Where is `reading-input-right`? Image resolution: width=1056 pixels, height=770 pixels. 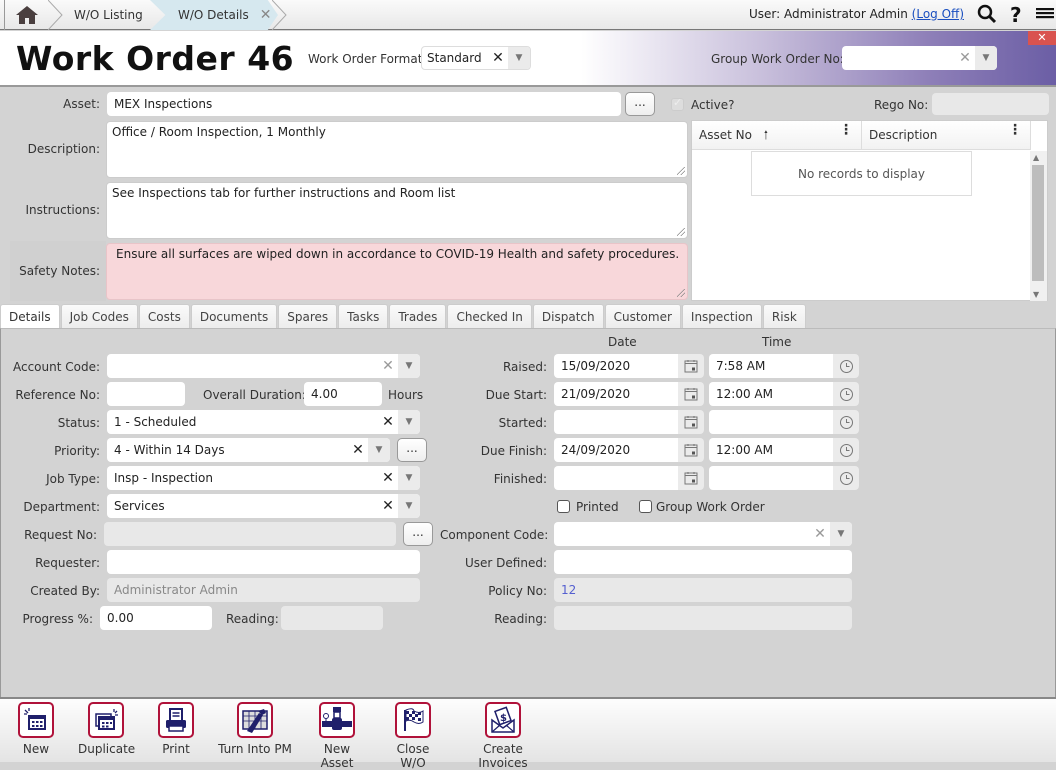
reading-input-right is located at coordinates (703, 618).